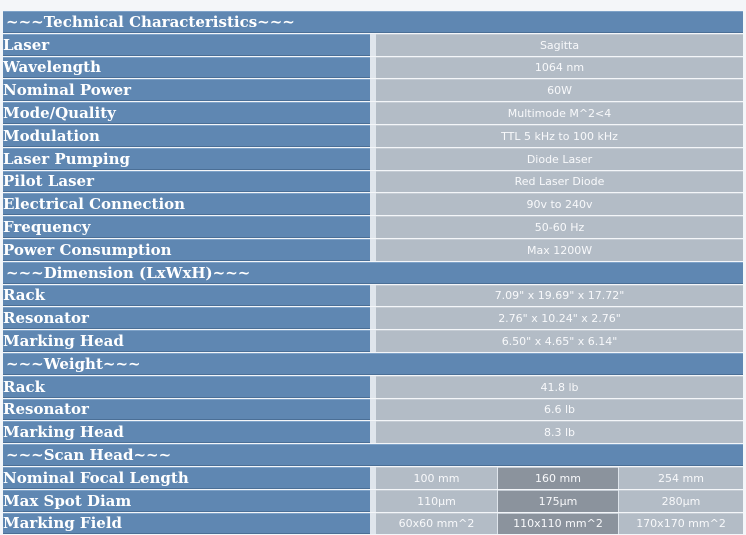 The height and width of the screenshot is (535, 746). Describe the element at coordinates (681, 500) in the screenshot. I see `spec-value: 280µm` at that location.